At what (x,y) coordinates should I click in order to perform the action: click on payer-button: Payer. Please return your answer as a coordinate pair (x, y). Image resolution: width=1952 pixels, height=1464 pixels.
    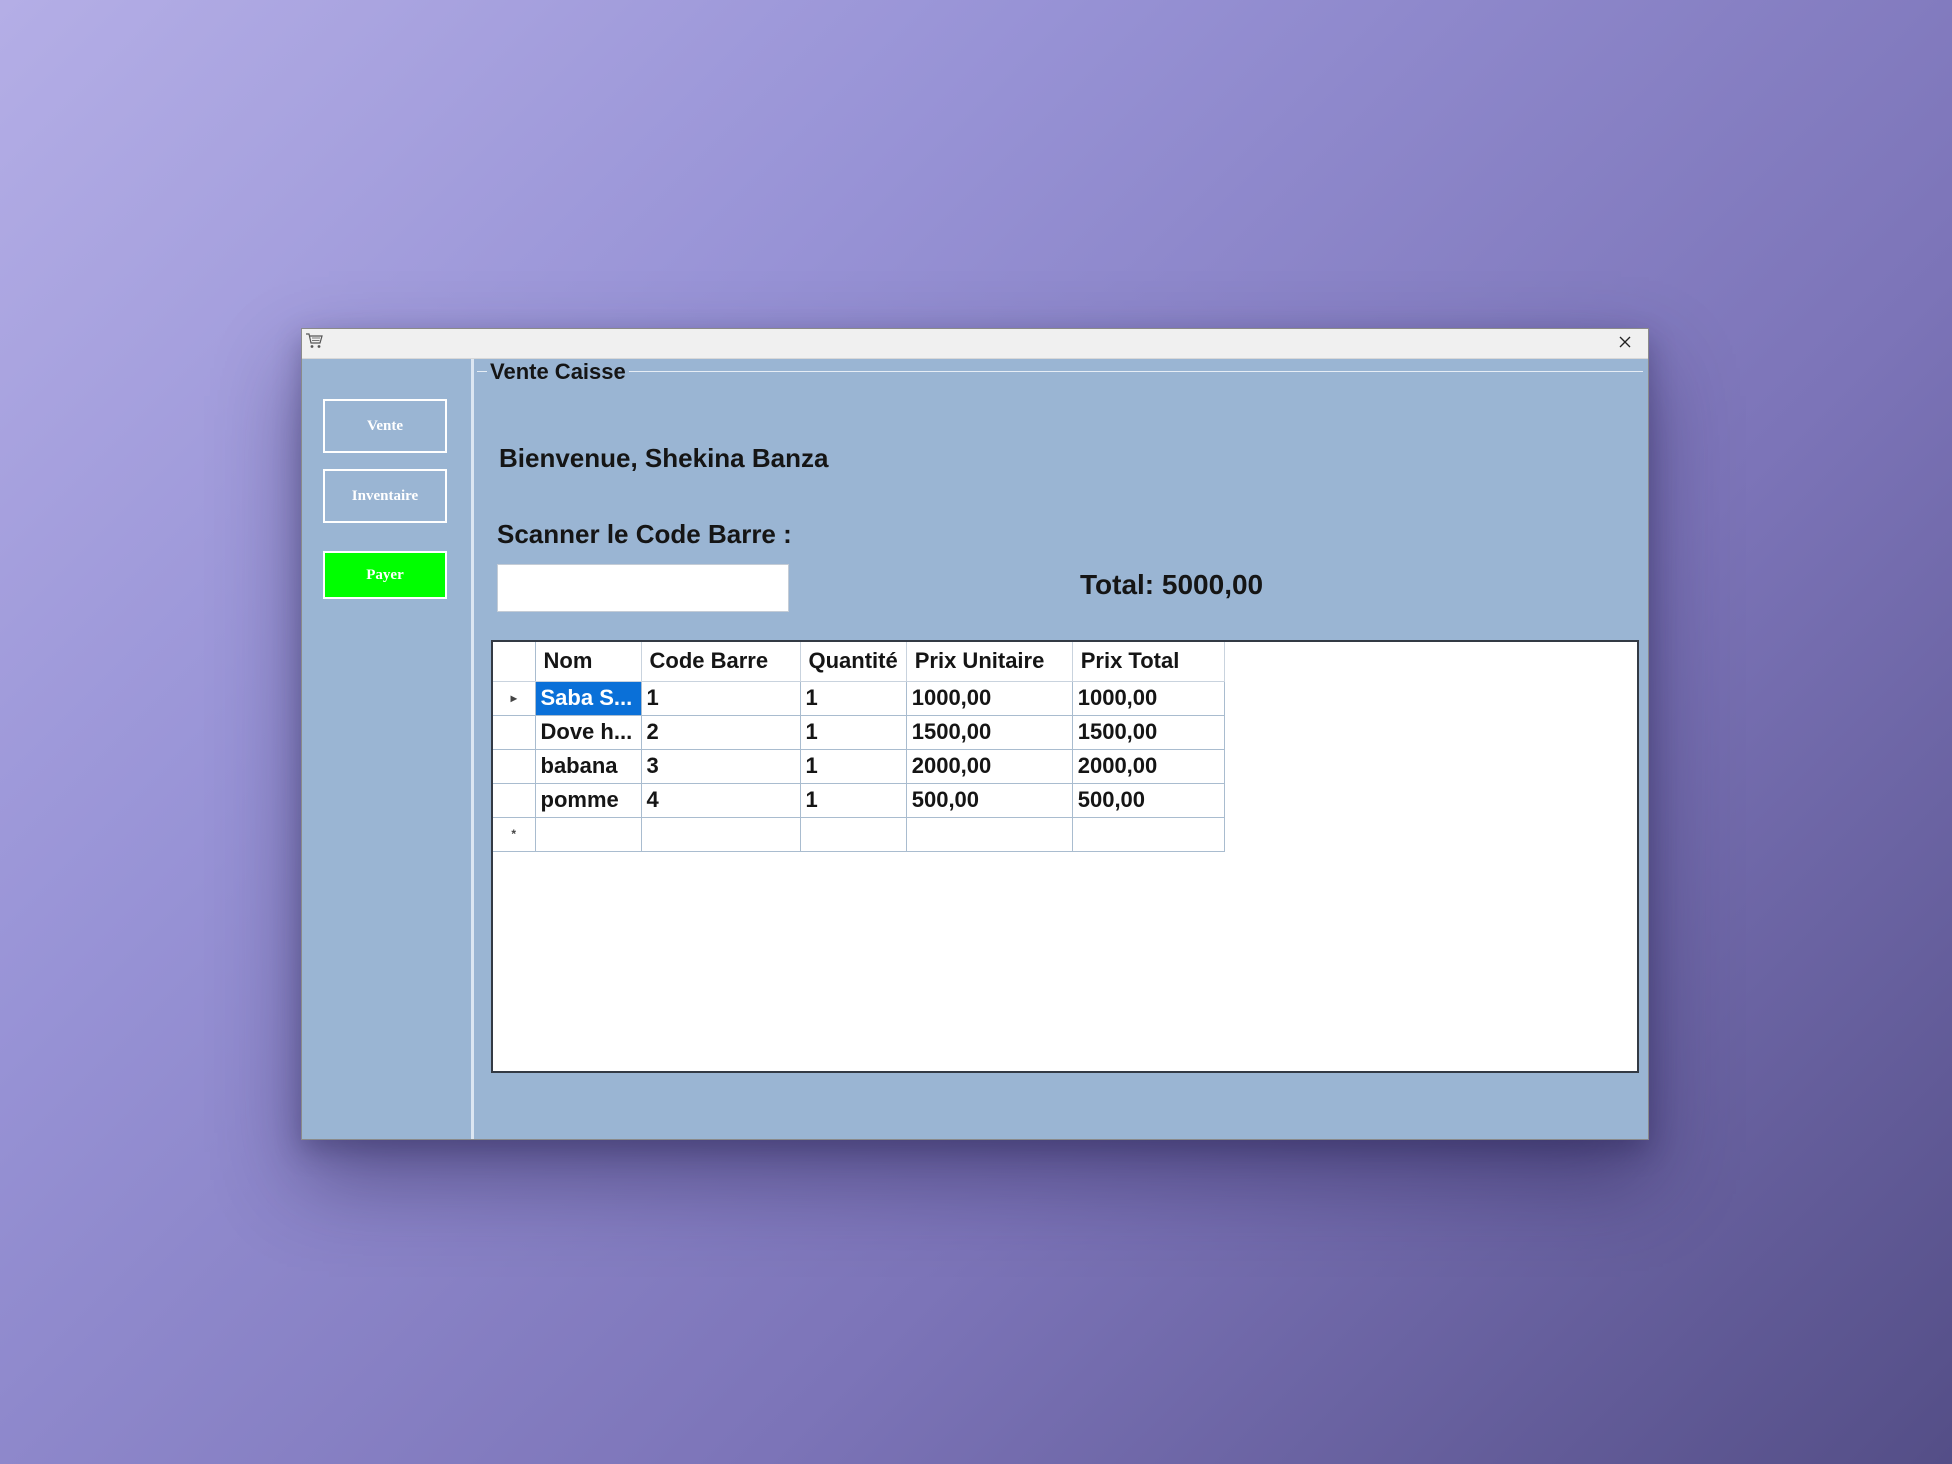
    Looking at the image, I should click on (385, 575).